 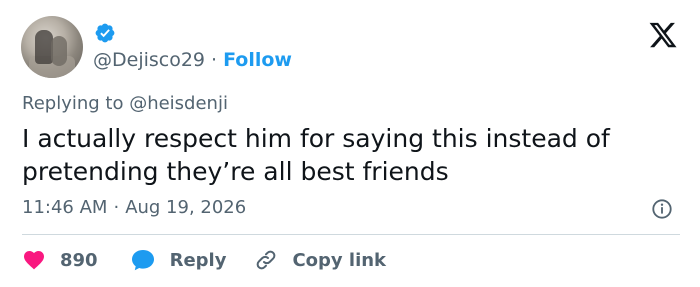 What do you see at coordinates (663, 35) in the screenshot?
I see `x-logo-icon` at bounding box center [663, 35].